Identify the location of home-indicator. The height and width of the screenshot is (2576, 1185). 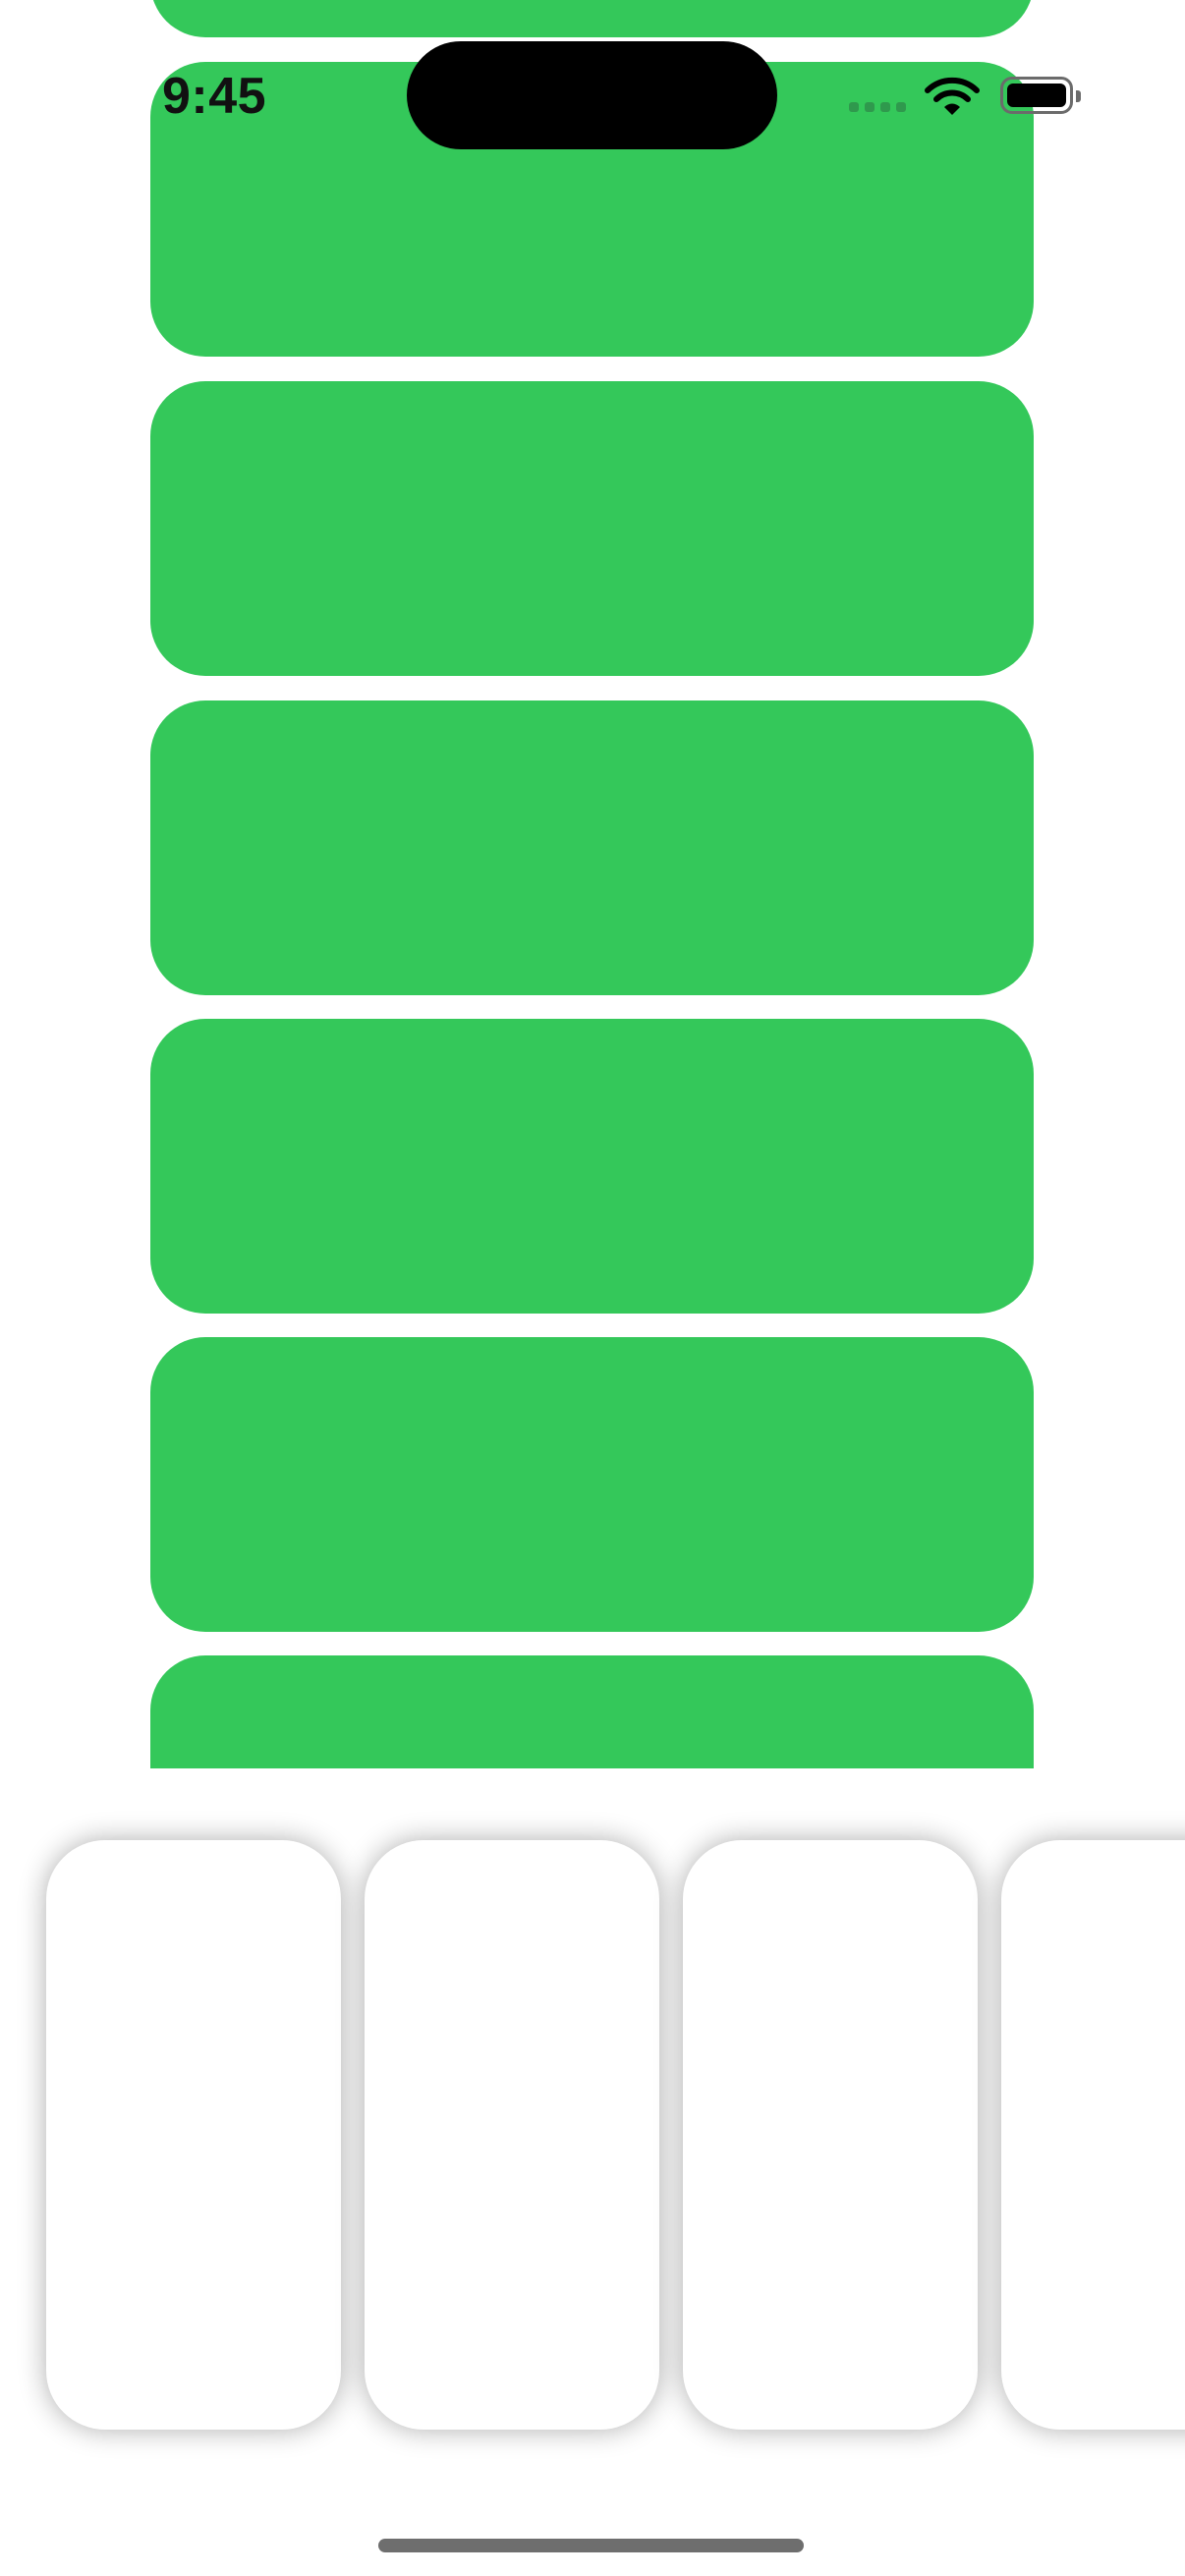
(591, 2545).